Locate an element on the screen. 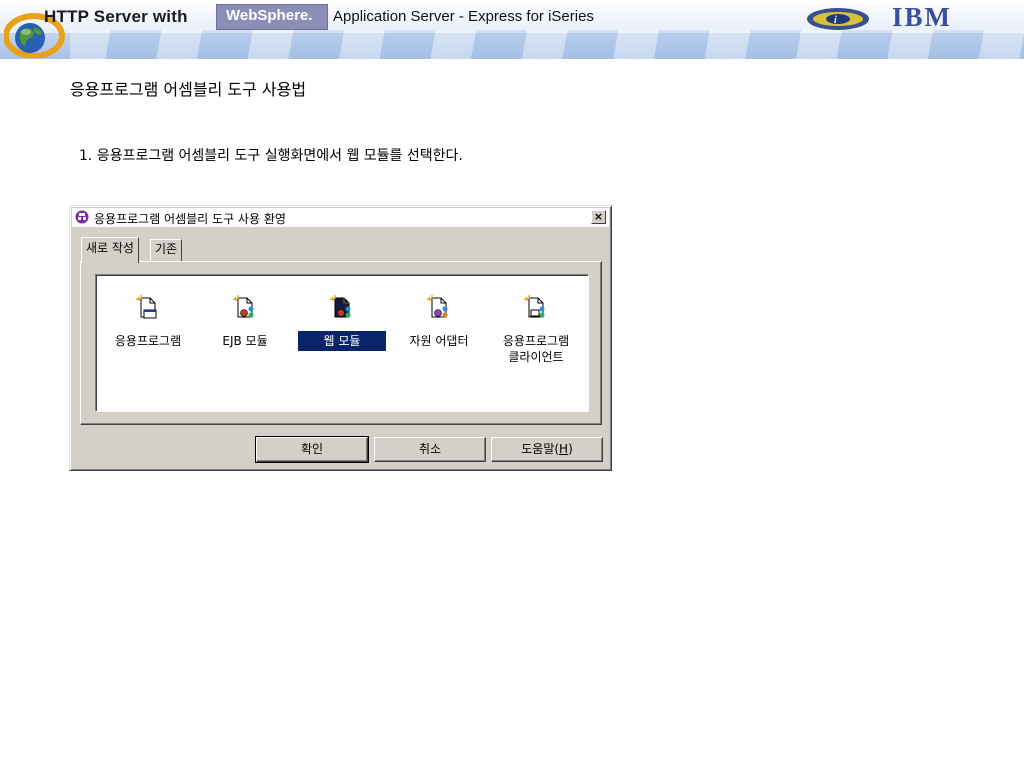 This screenshot has height=768, width=1024. tab-existing-label: 기존 is located at coordinates (166, 249).